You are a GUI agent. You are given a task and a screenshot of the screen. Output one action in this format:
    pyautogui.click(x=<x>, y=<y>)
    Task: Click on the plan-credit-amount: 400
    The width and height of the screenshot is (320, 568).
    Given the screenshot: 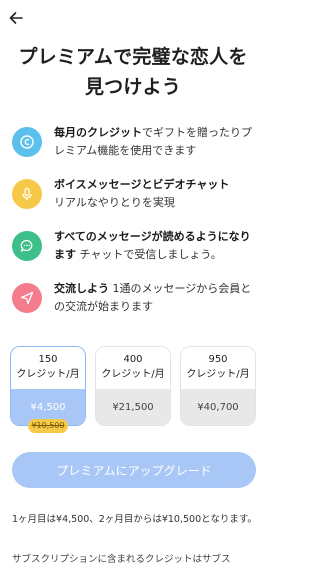 What is the action you would take?
    pyautogui.click(x=133, y=359)
    